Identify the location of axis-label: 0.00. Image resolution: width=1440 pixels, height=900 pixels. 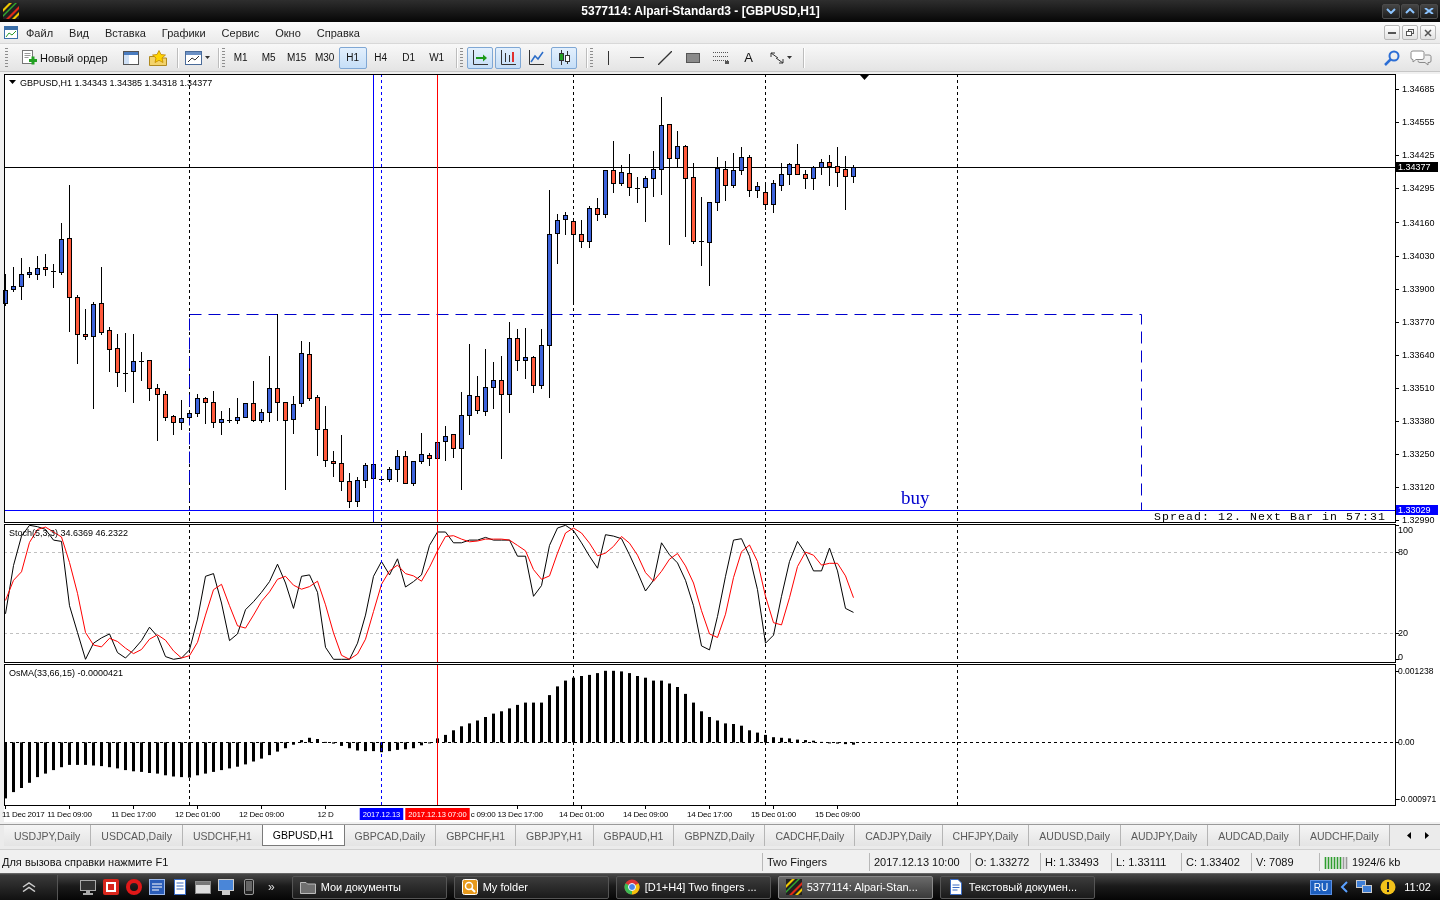
(1406, 742).